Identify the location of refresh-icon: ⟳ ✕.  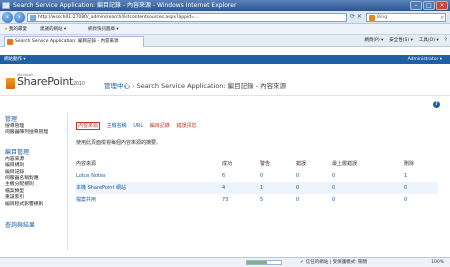
(356, 16).